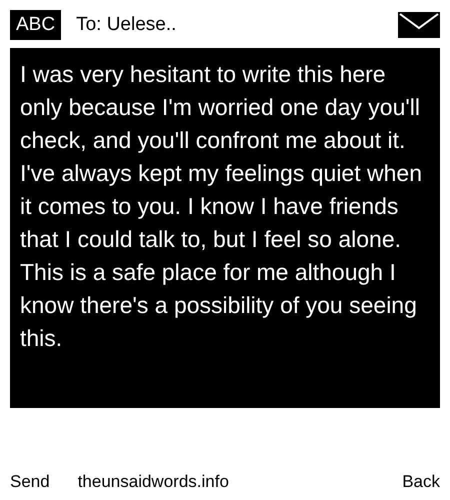 The image size is (450, 500). I want to click on recipient-label: To: Uelese.., so click(126, 24).